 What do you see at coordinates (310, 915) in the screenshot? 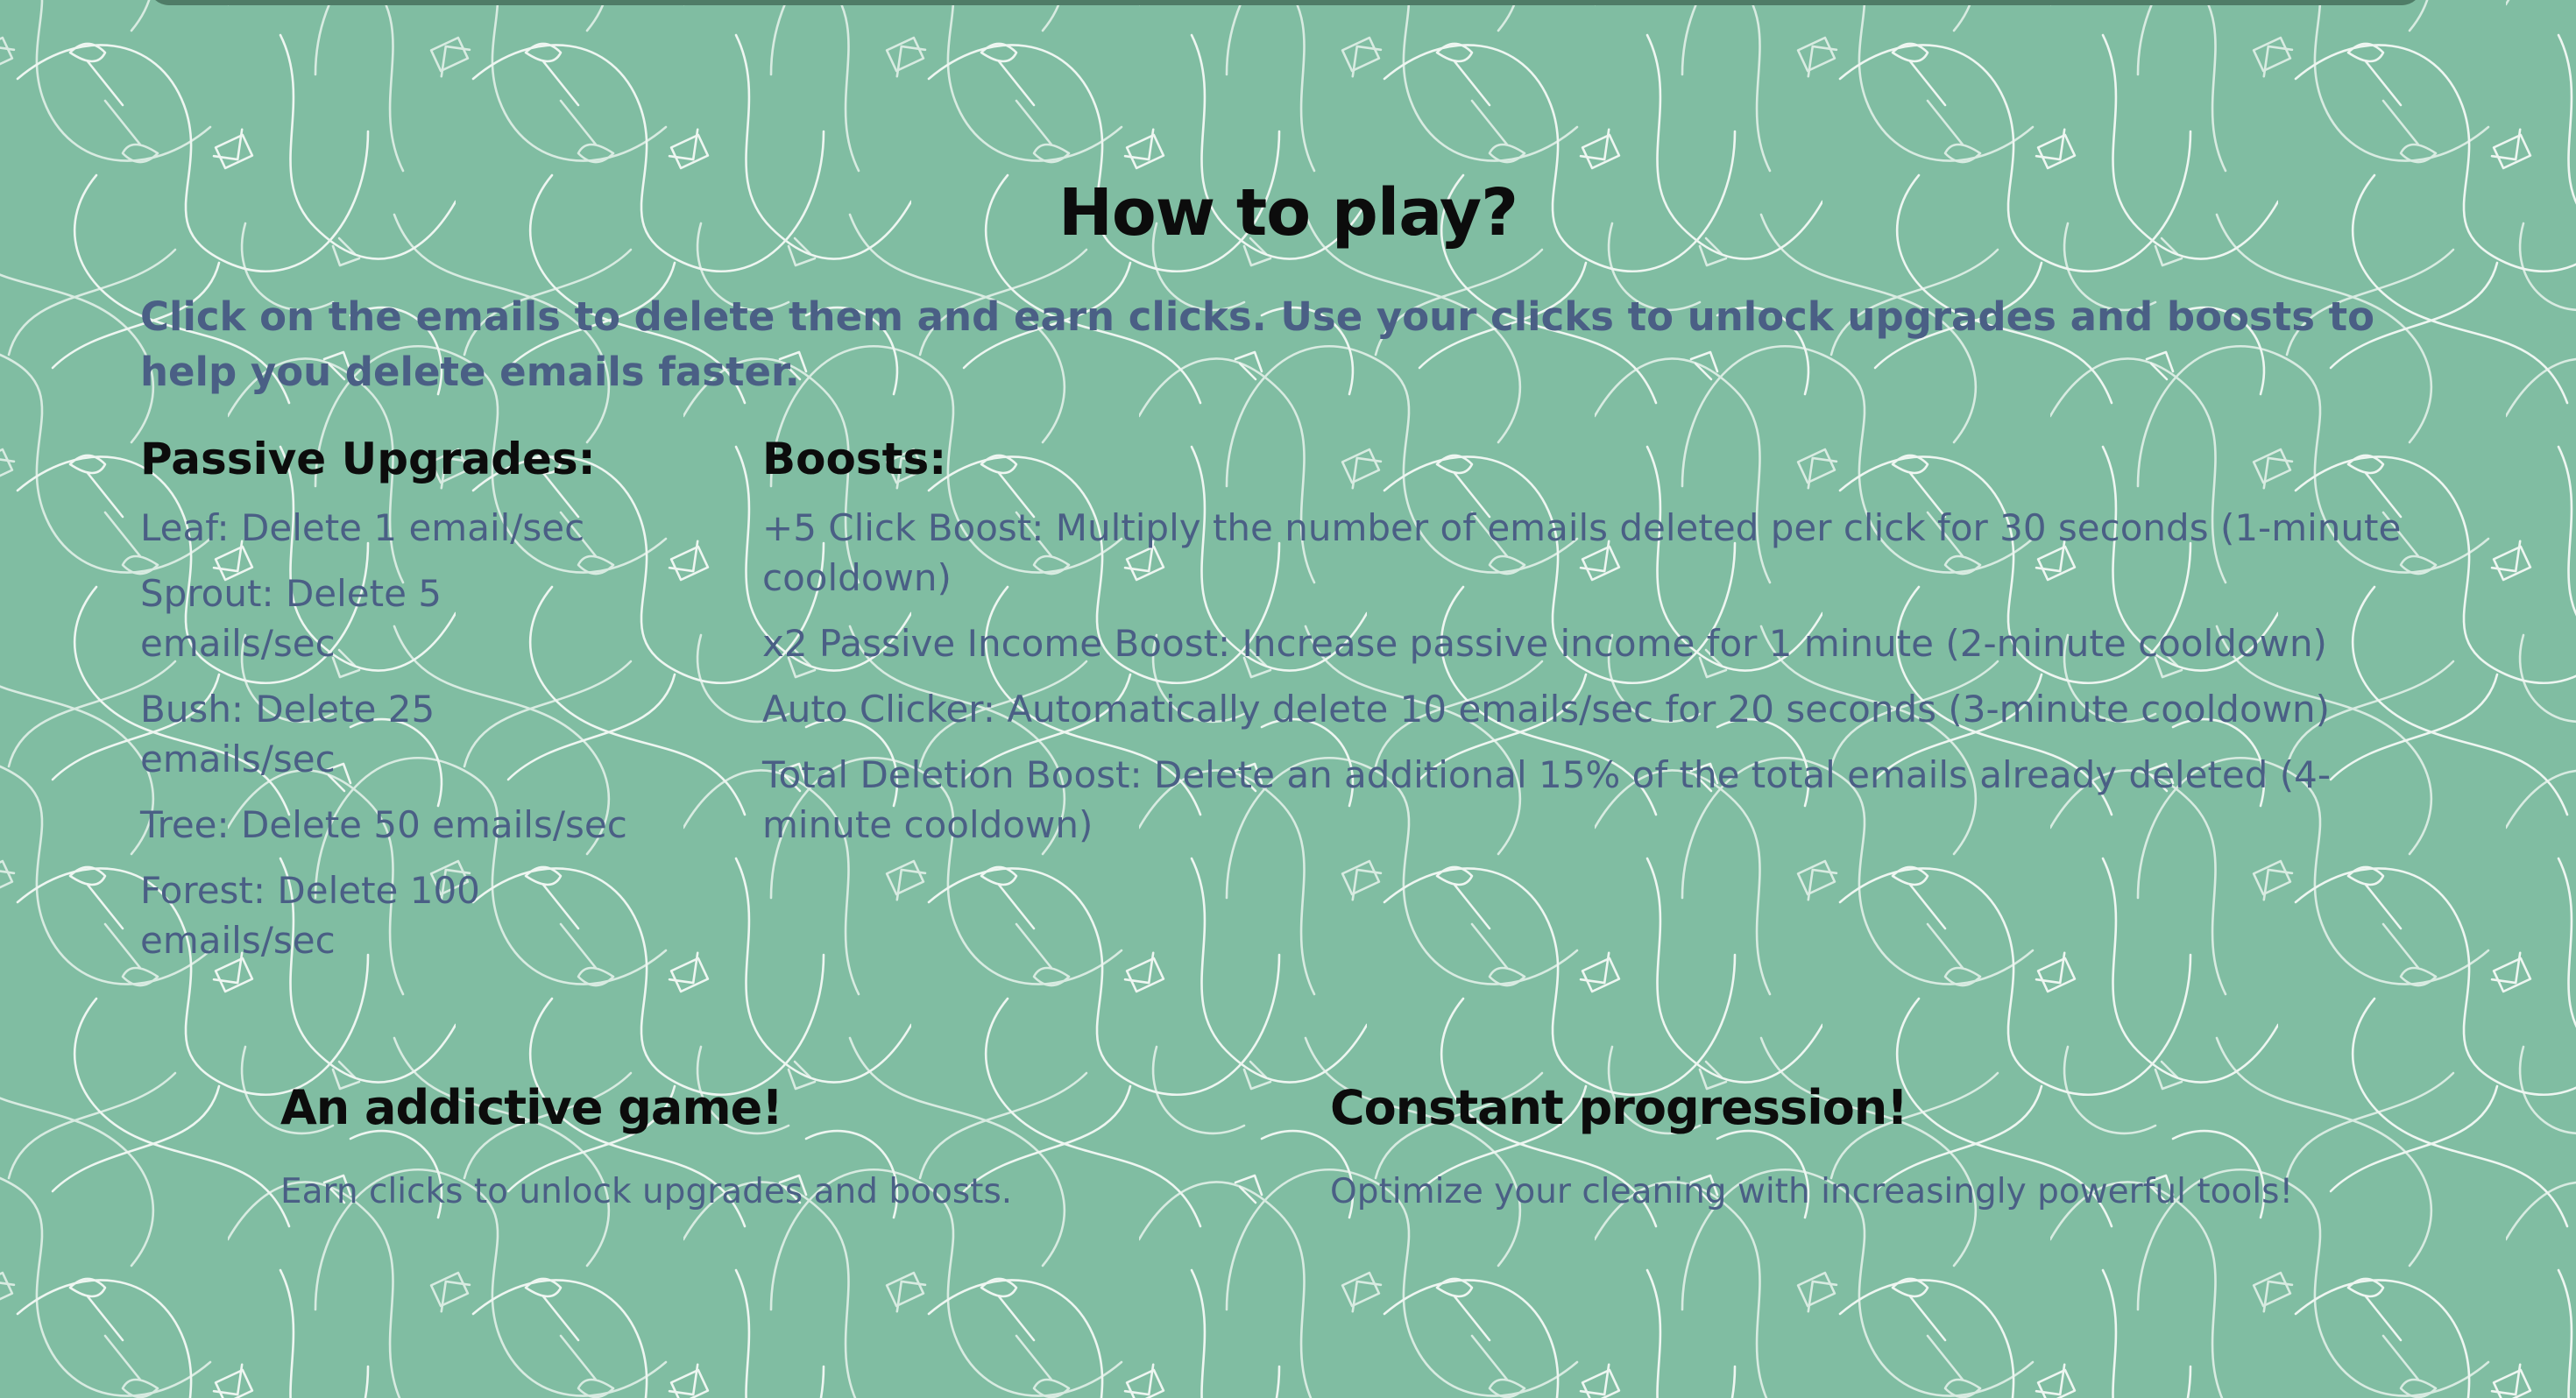
I see `list-item: Forest: Delete 100 emails/sec` at bounding box center [310, 915].